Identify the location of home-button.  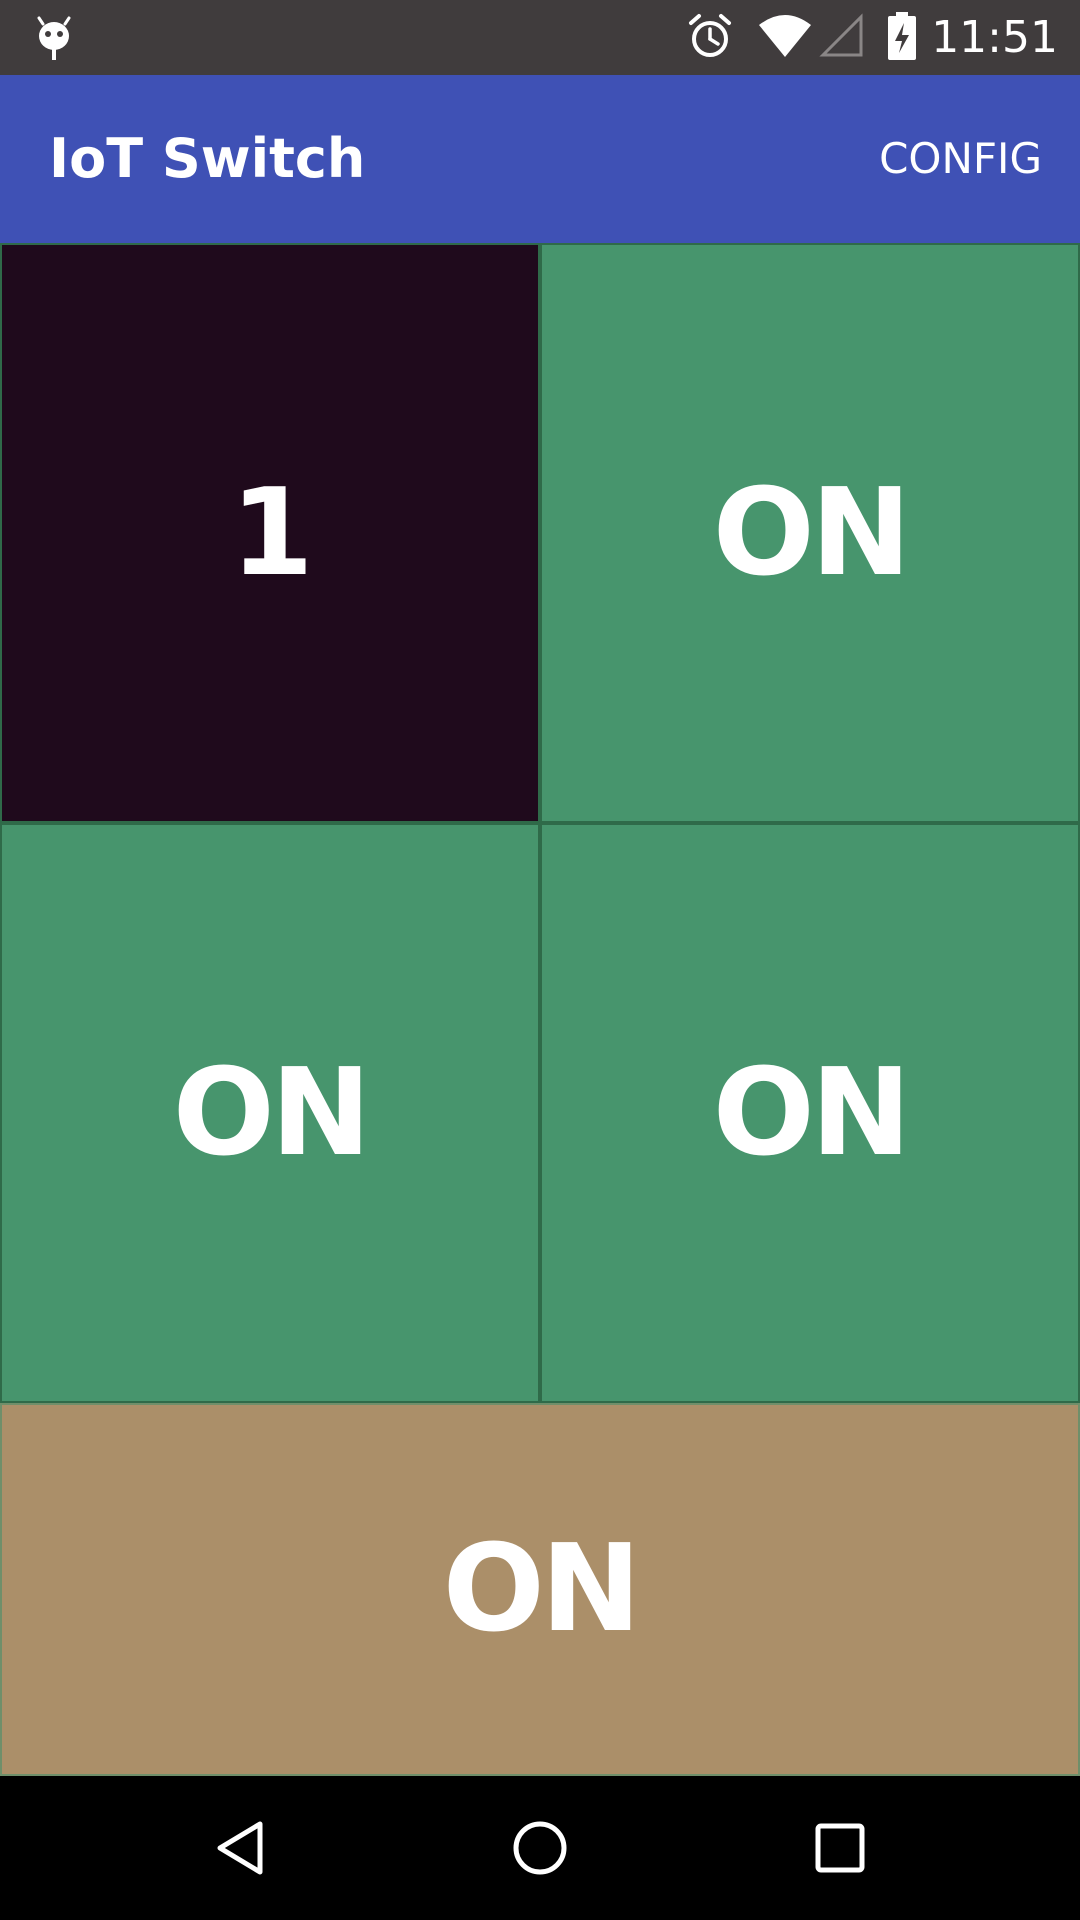
(540, 1848).